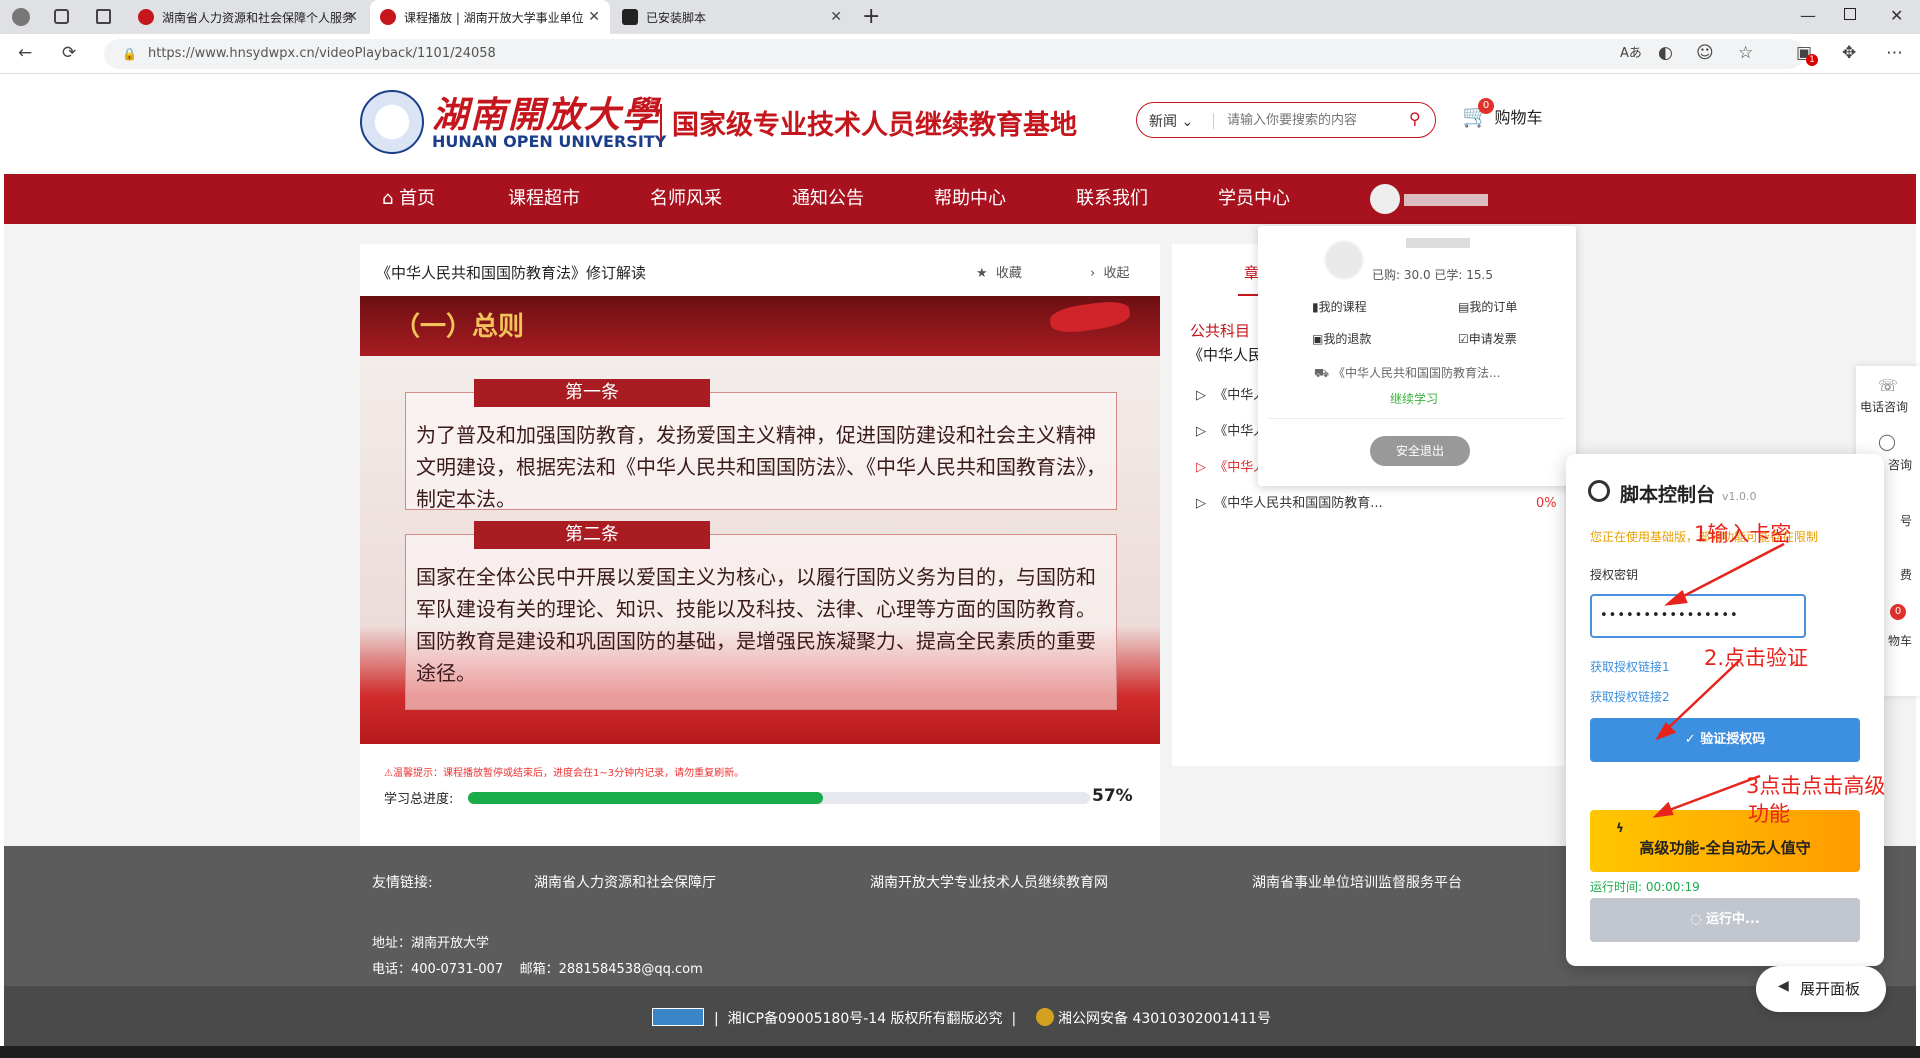 The width and height of the screenshot is (1920, 1058). What do you see at coordinates (1201, 503) in the screenshot?
I see `play-icon: ▷` at bounding box center [1201, 503].